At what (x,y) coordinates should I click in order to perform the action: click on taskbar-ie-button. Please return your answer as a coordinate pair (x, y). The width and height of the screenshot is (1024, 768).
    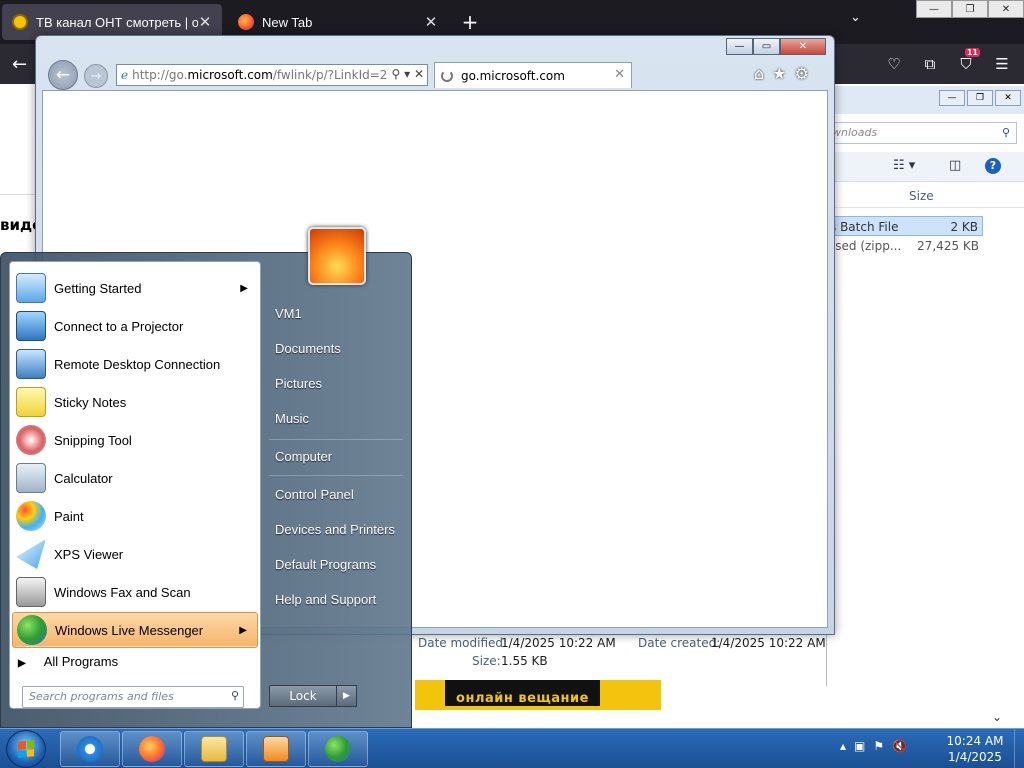
    Looking at the image, I should click on (90, 749).